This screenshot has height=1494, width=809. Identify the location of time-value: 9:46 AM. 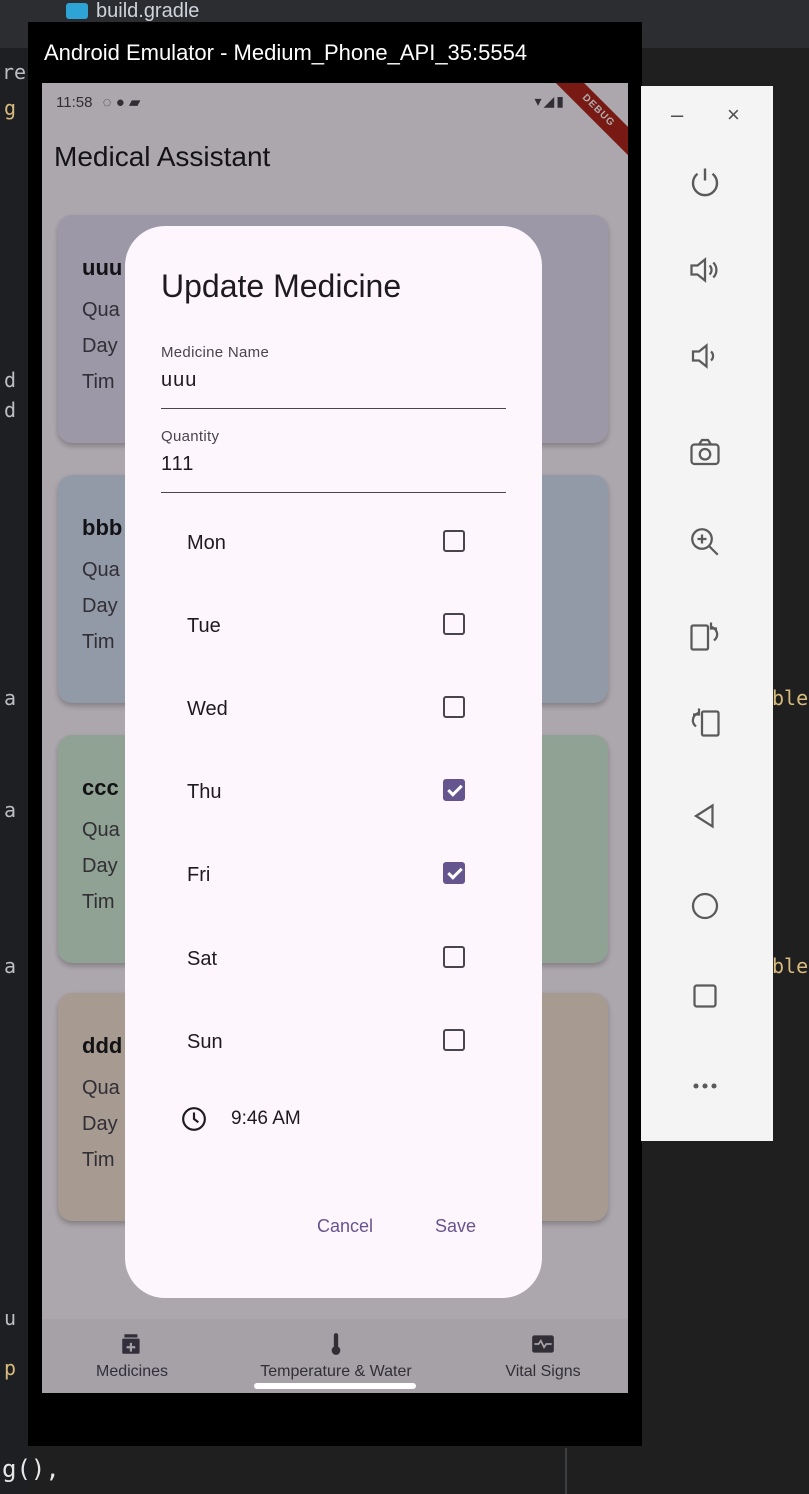
(266, 1118).